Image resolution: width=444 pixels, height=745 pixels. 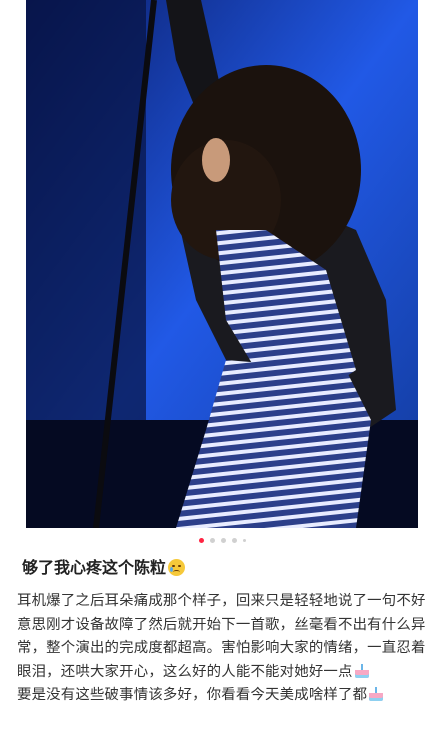 I want to click on carousel-dot-active, so click(x=201, y=540).